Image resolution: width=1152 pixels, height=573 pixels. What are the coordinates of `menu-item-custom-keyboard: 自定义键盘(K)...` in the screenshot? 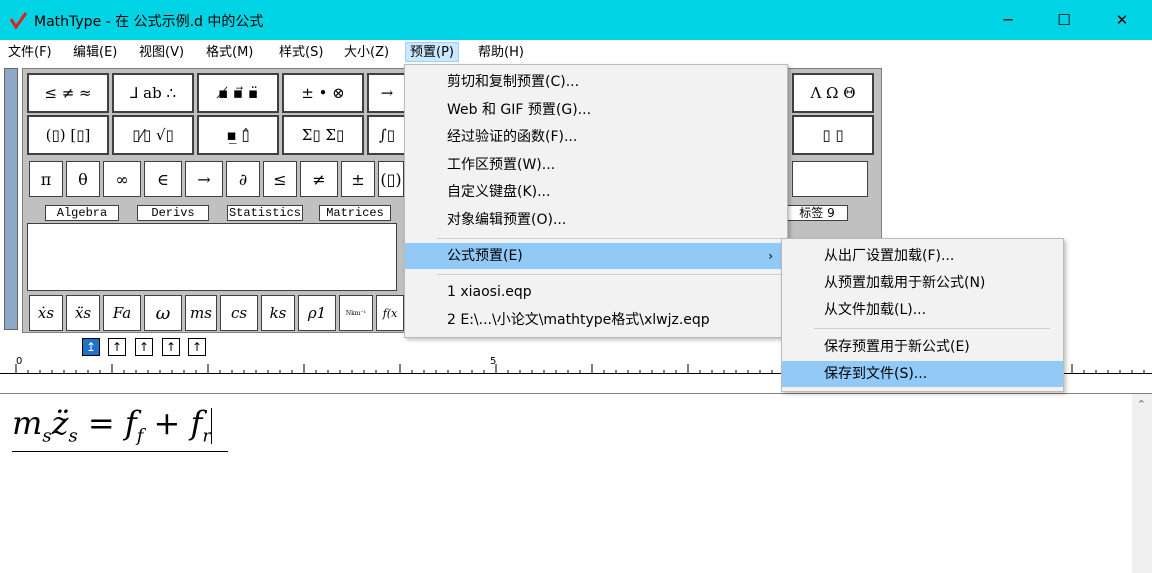 It's located at (596, 192).